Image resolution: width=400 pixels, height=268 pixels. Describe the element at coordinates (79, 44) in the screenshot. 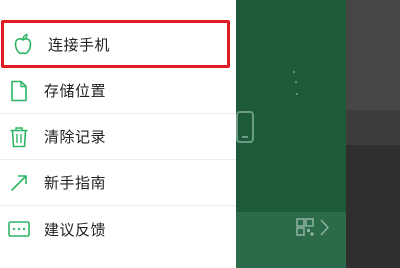

I see `menu-item-label: 连接手机` at that location.